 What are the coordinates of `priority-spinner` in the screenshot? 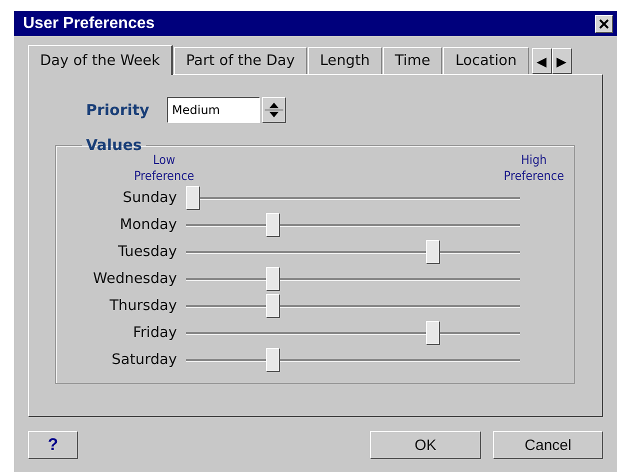 It's located at (274, 110).